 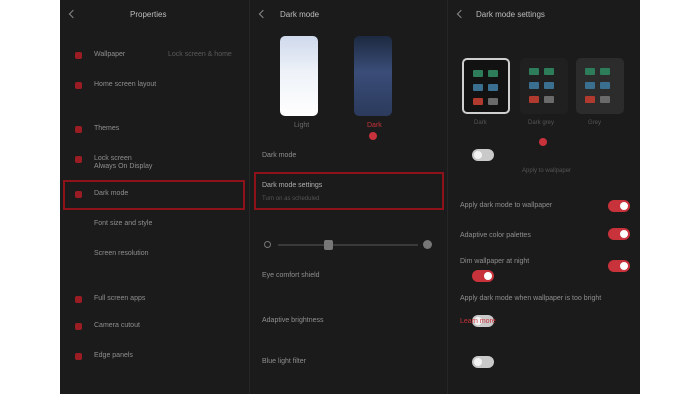 What do you see at coordinates (480, 123) in the screenshot?
I see `style-label-dark: Dark` at bounding box center [480, 123].